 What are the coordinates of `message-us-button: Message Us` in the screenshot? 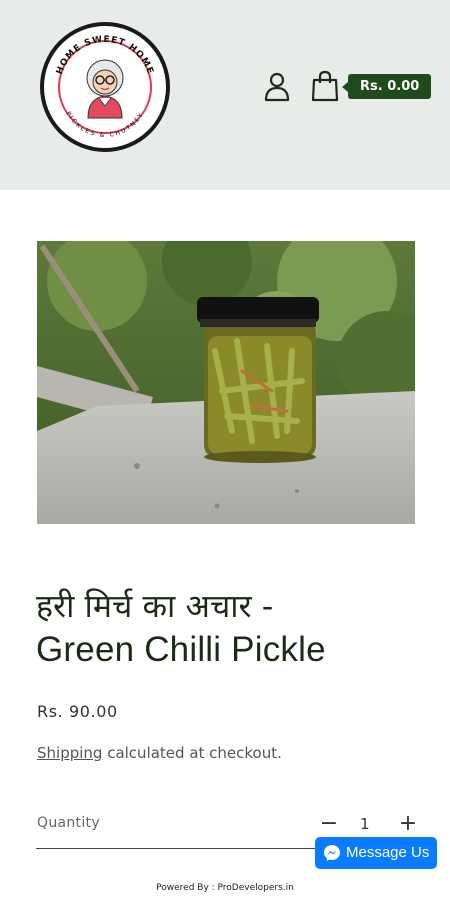 It's located at (376, 853).